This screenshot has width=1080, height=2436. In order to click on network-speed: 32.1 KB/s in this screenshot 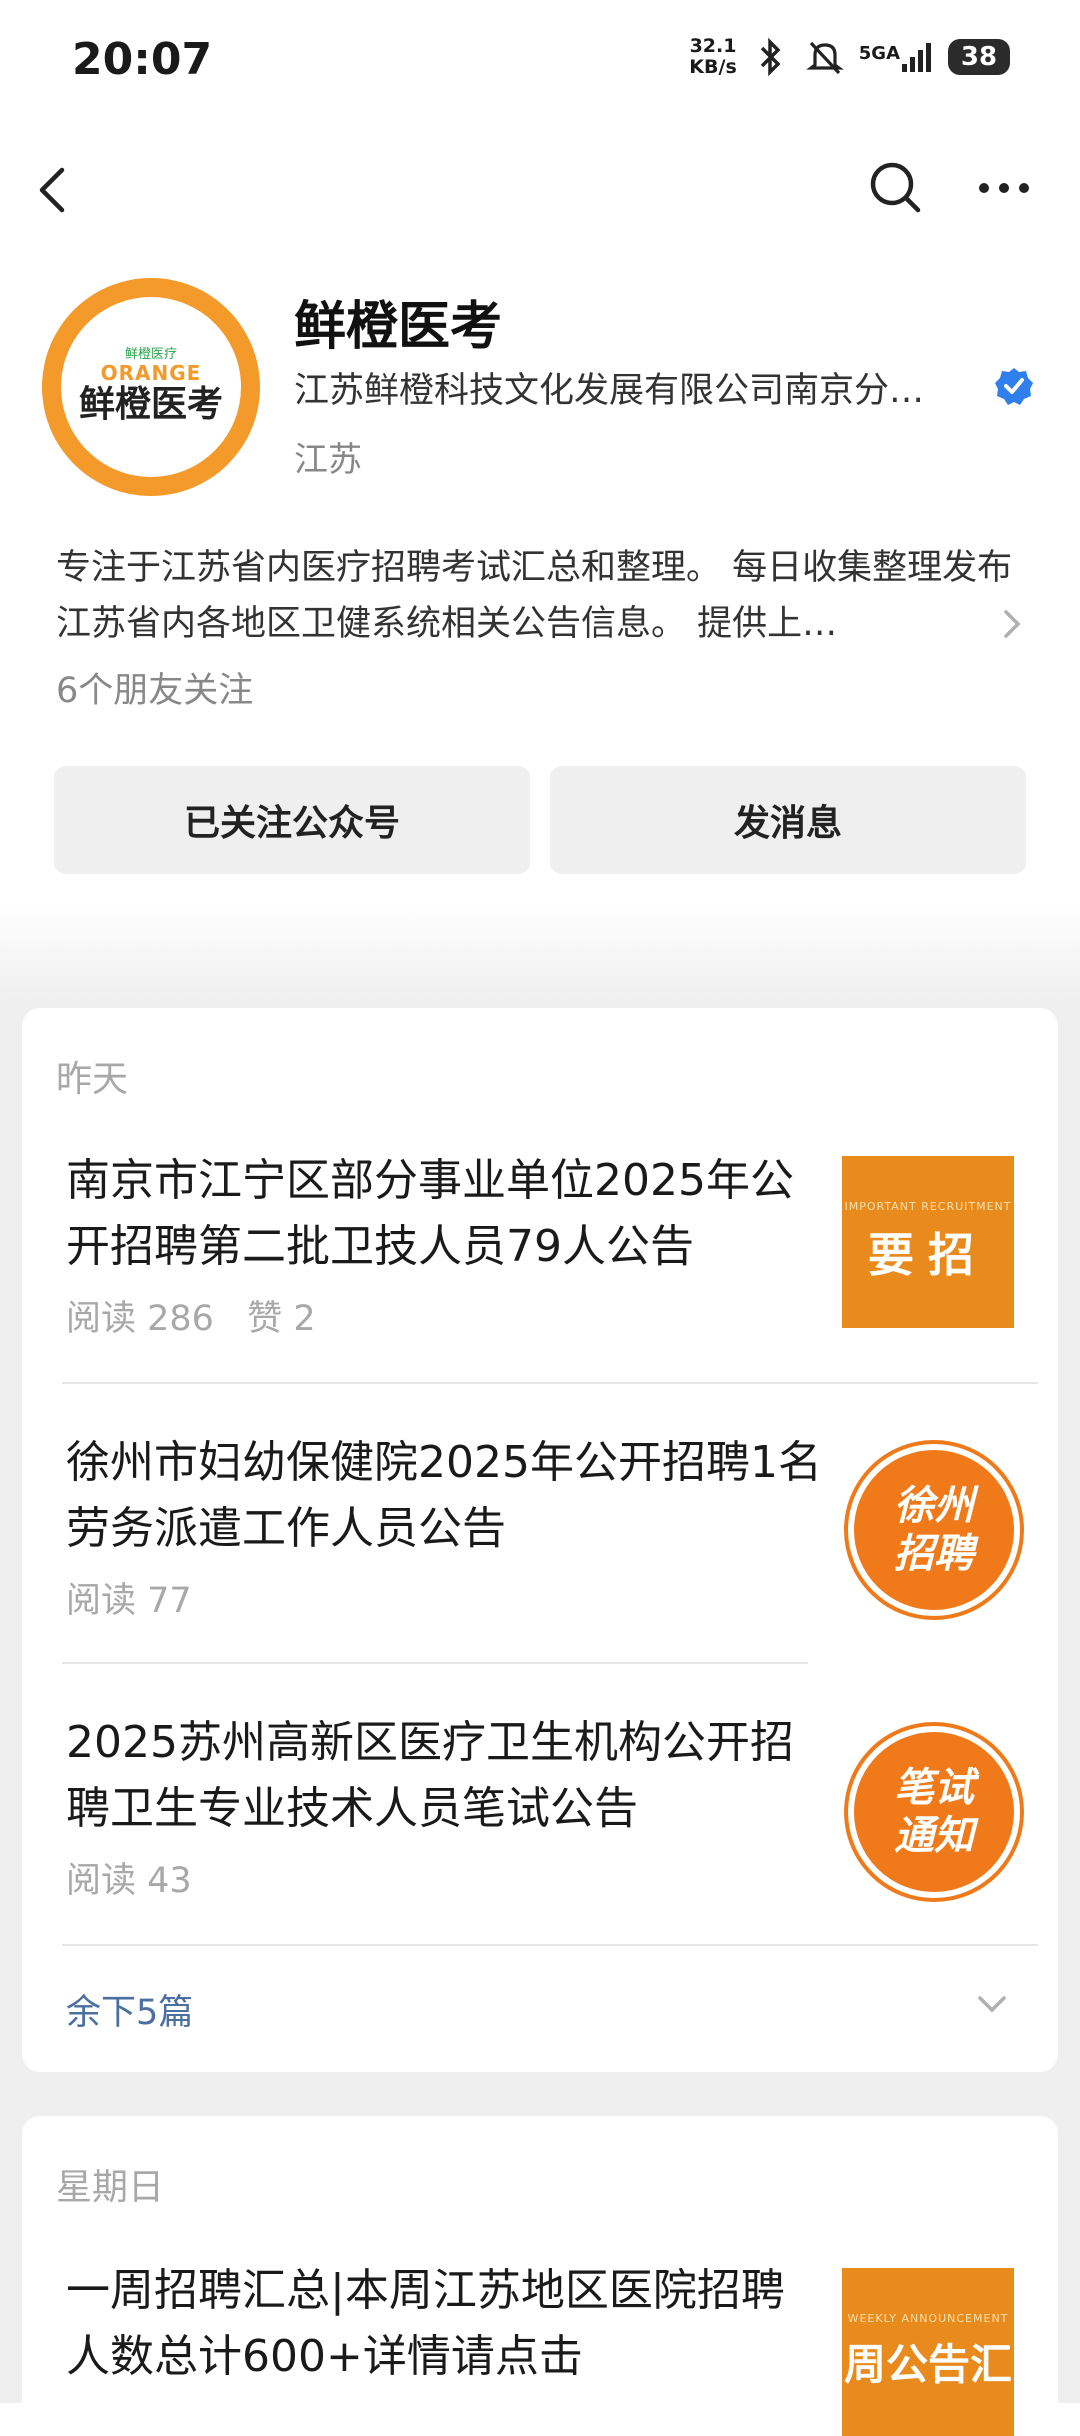, I will do `click(712, 57)`.